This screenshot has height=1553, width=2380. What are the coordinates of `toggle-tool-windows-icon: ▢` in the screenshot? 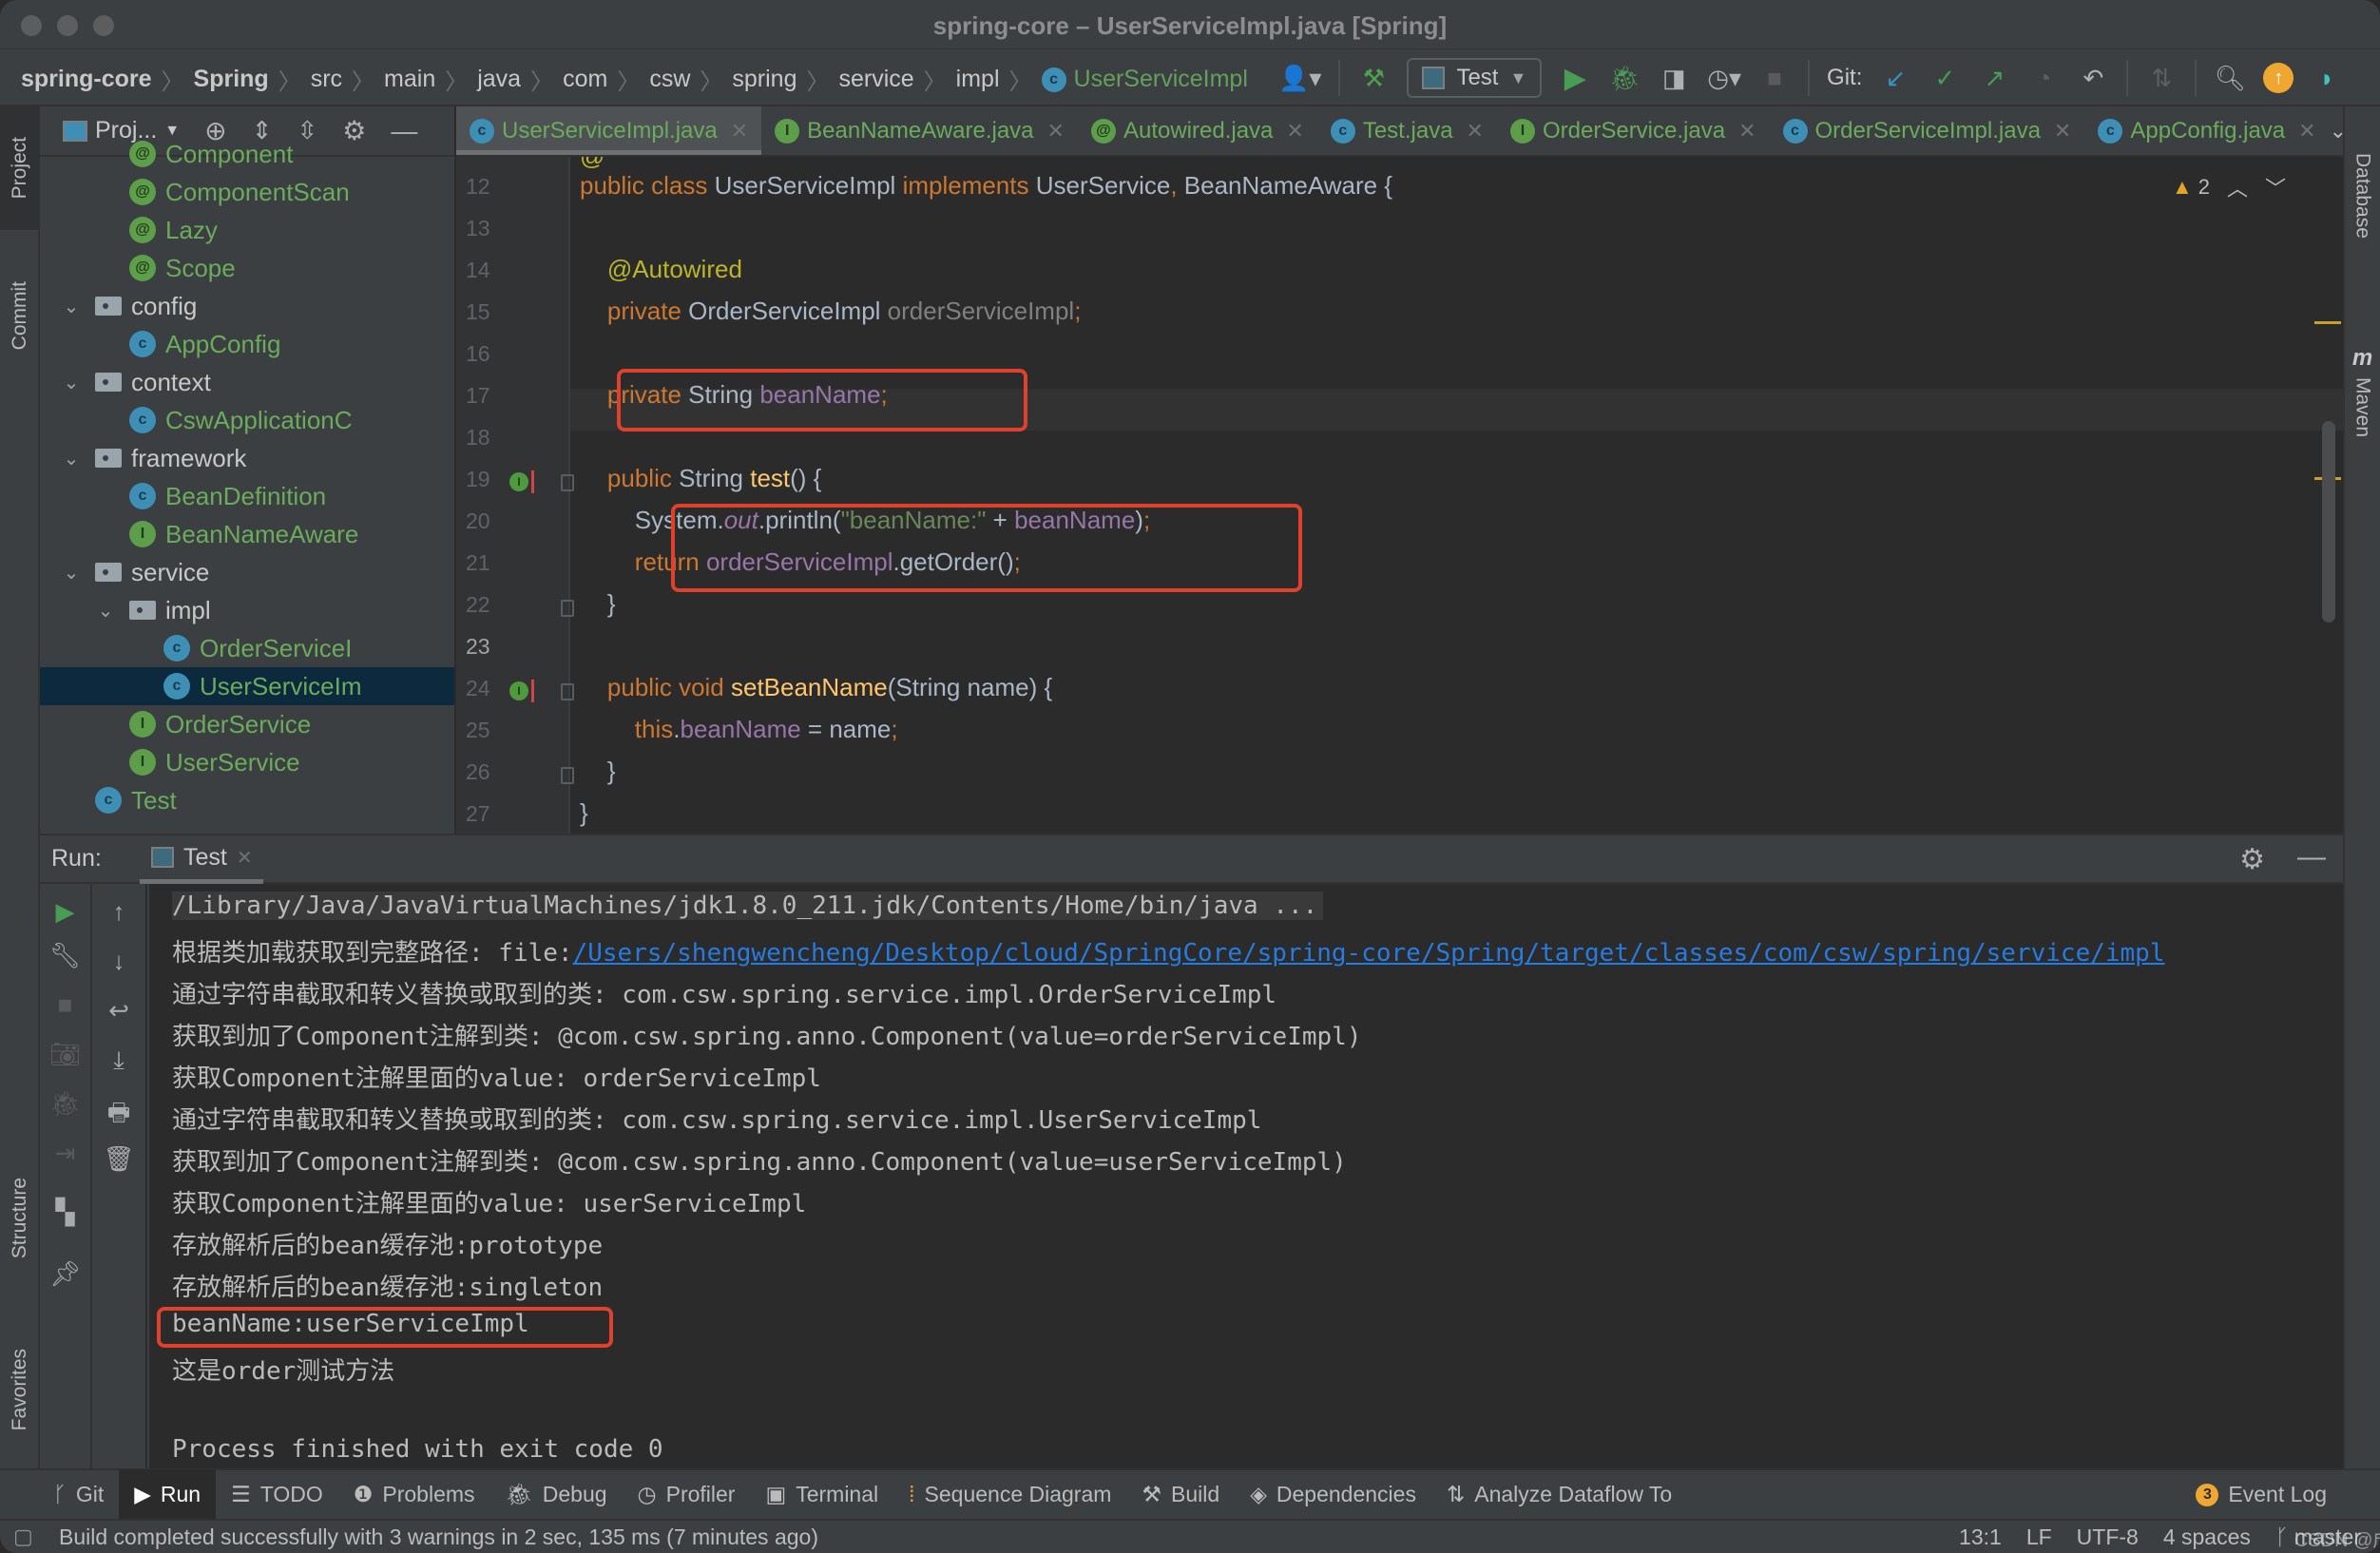 It's located at (23, 1536).